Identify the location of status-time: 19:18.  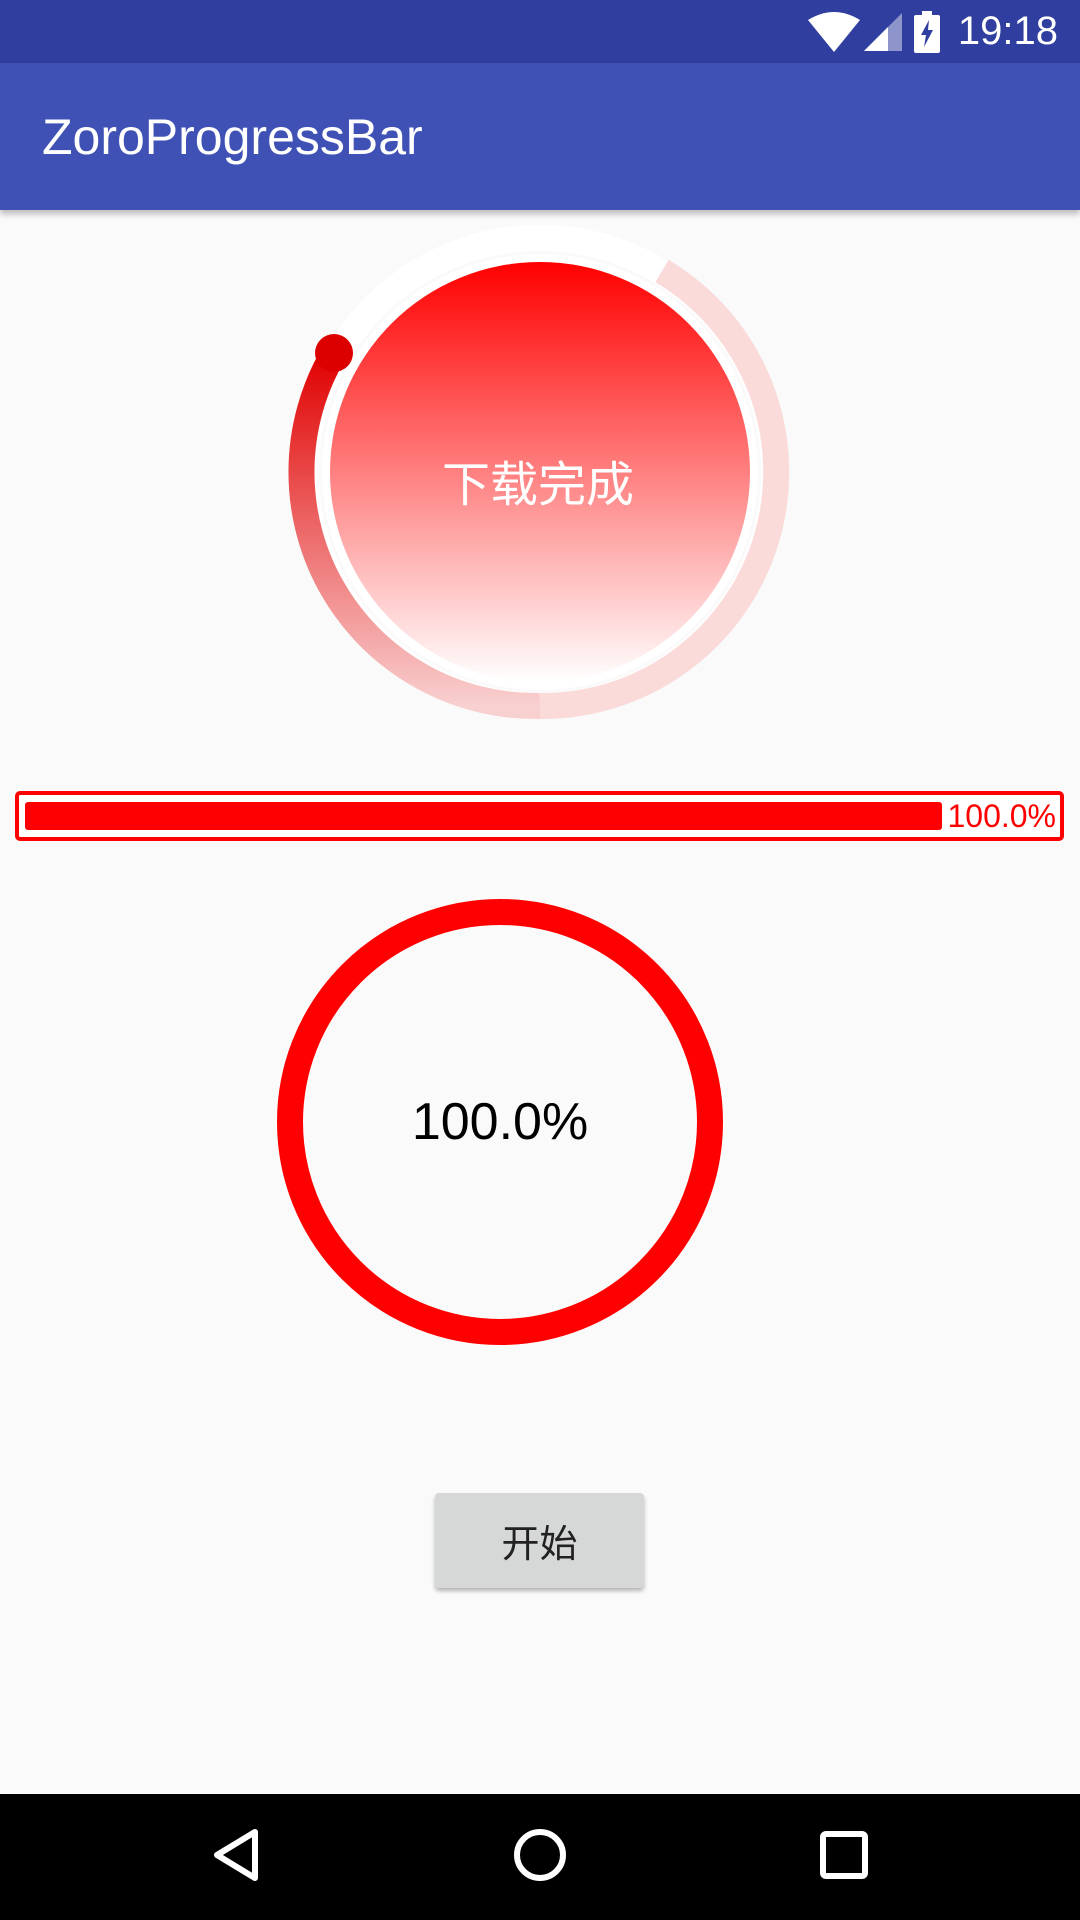
(1007, 31).